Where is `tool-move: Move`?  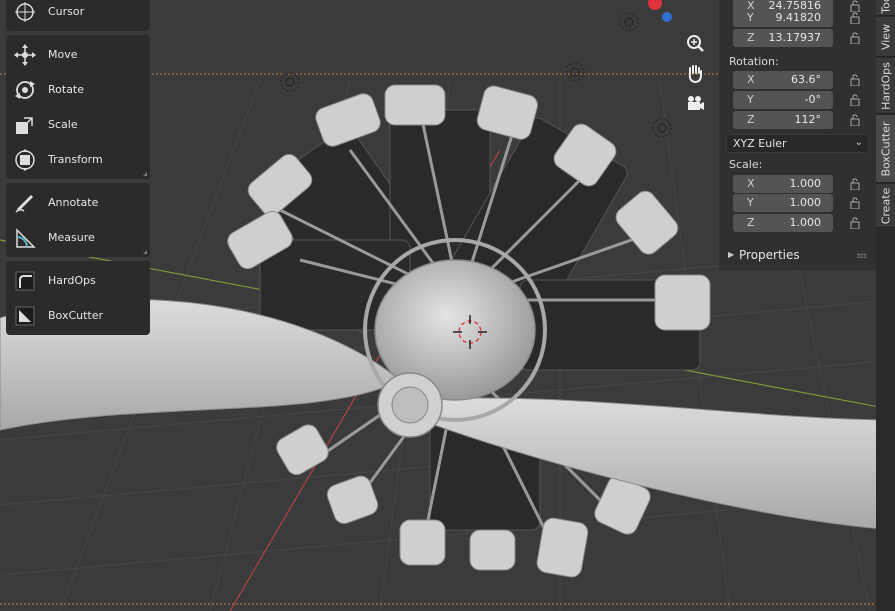 tool-move: Move is located at coordinates (78, 54).